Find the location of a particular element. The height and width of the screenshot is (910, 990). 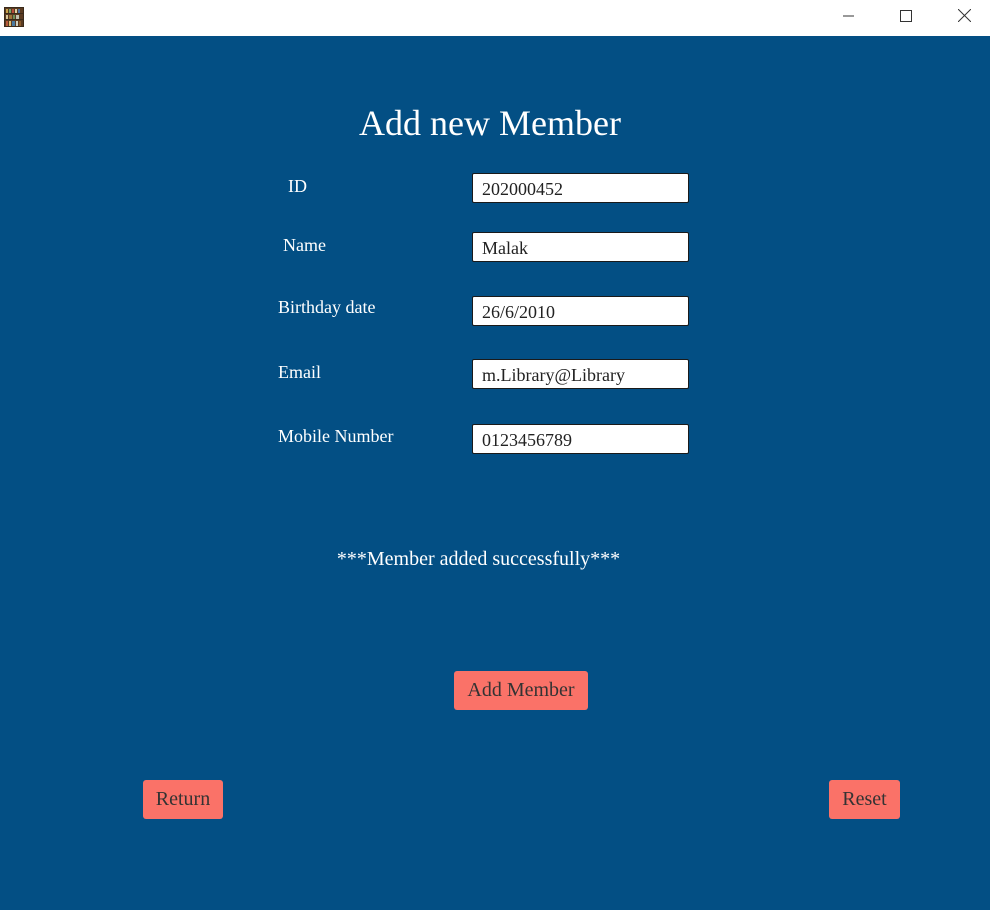

close-icon is located at coordinates (964, 17).